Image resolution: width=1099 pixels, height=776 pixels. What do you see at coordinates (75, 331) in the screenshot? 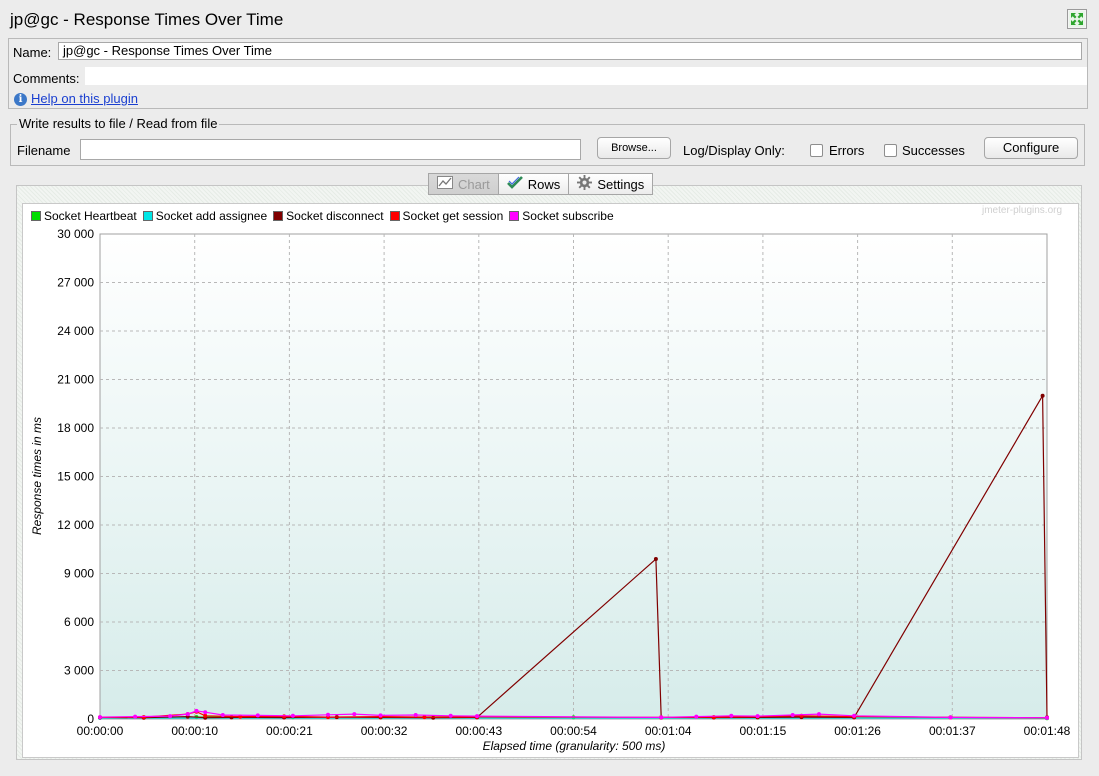
I see `y-tick-label: 24 000` at bounding box center [75, 331].